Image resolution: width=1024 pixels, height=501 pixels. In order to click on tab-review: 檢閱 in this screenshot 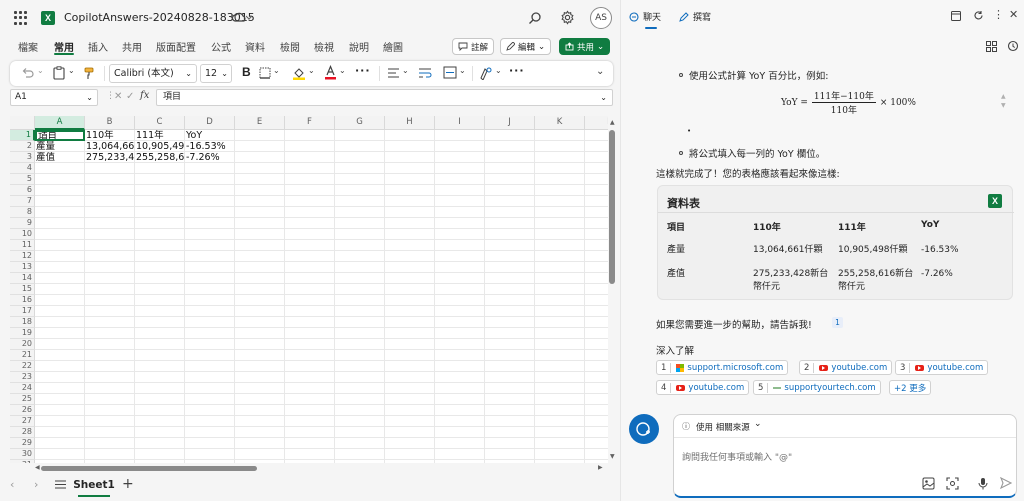, I will do `click(290, 46)`.